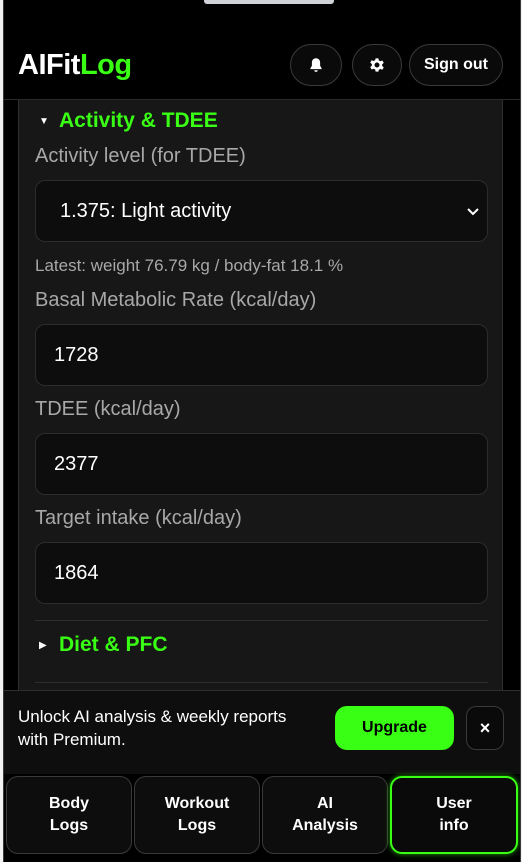 The width and height of the screenshot is (522, 862). I want to click on logo-text-ai: AIFit, so click(49, 65).